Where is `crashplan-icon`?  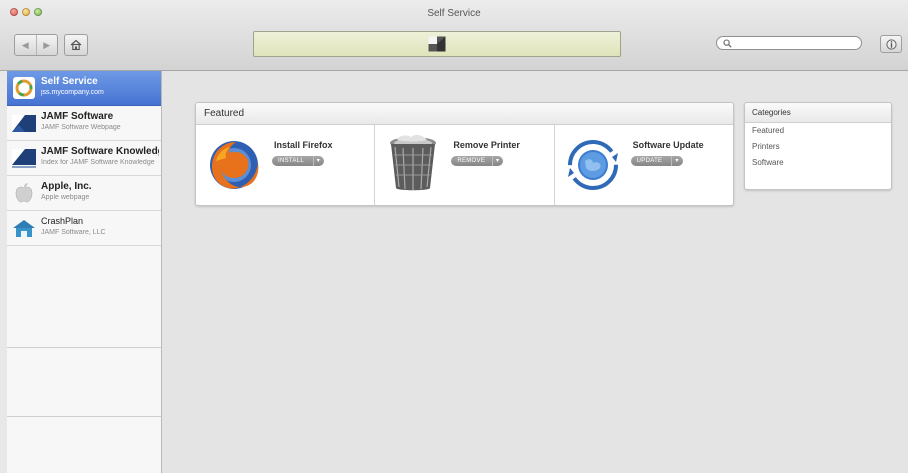 crashplan-icon is located at coordinates (24, 228).